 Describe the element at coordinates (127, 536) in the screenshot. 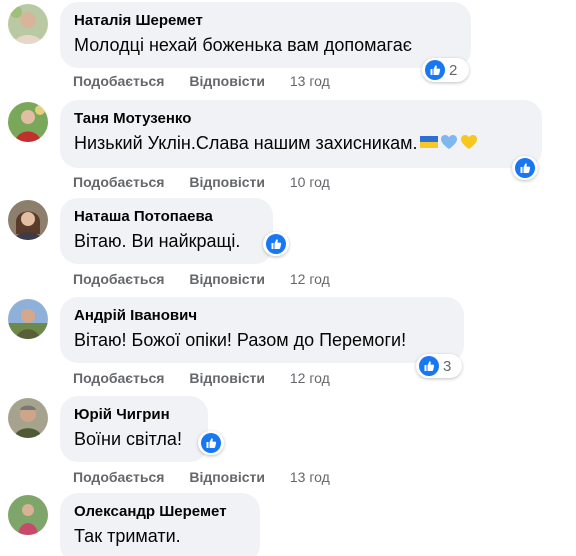

I see `comment-text: Так тримати.` at that location.